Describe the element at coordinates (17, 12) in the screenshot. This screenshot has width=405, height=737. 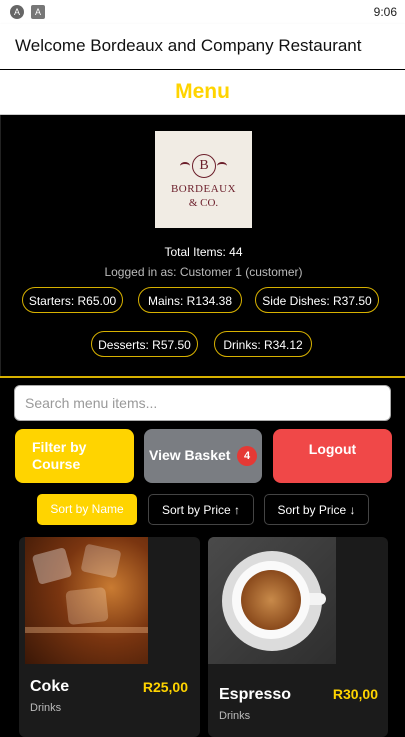
I see `app-icon-1: A` at that location.